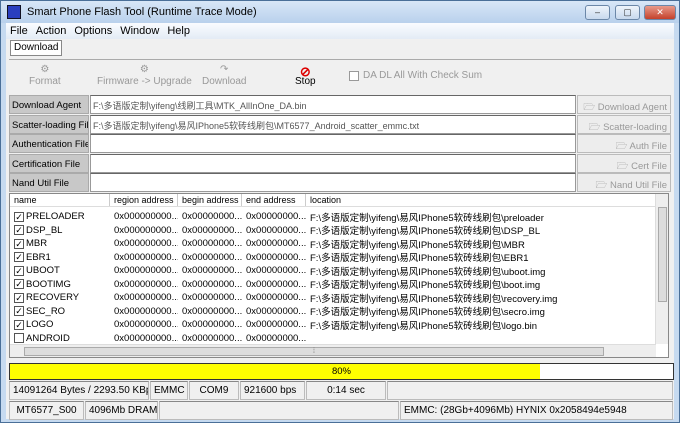 This screenshot has width=680, height=423. Describe the element at coordinates (38, 257) in the screenshot. I see `partition-name: EBR1` at that location.